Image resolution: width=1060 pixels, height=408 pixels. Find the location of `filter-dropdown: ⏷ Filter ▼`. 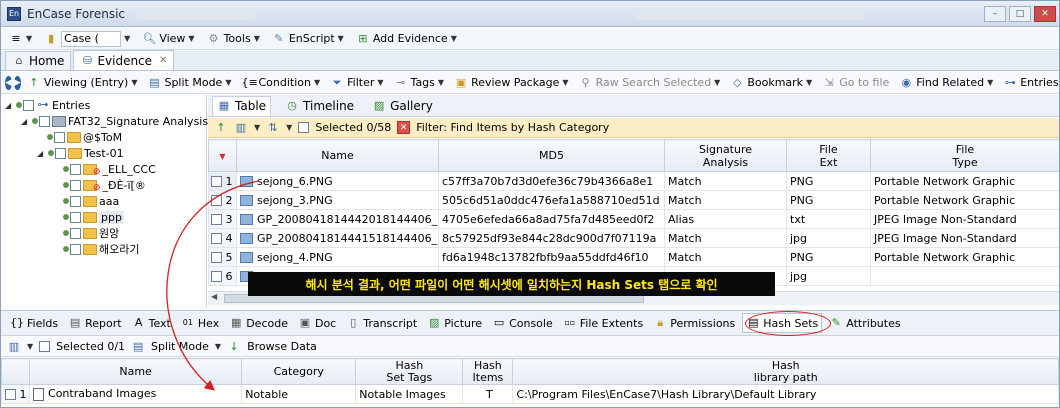

filter-dropdown: ⏷ Filter ▼ is located at coordinates (356, 83).